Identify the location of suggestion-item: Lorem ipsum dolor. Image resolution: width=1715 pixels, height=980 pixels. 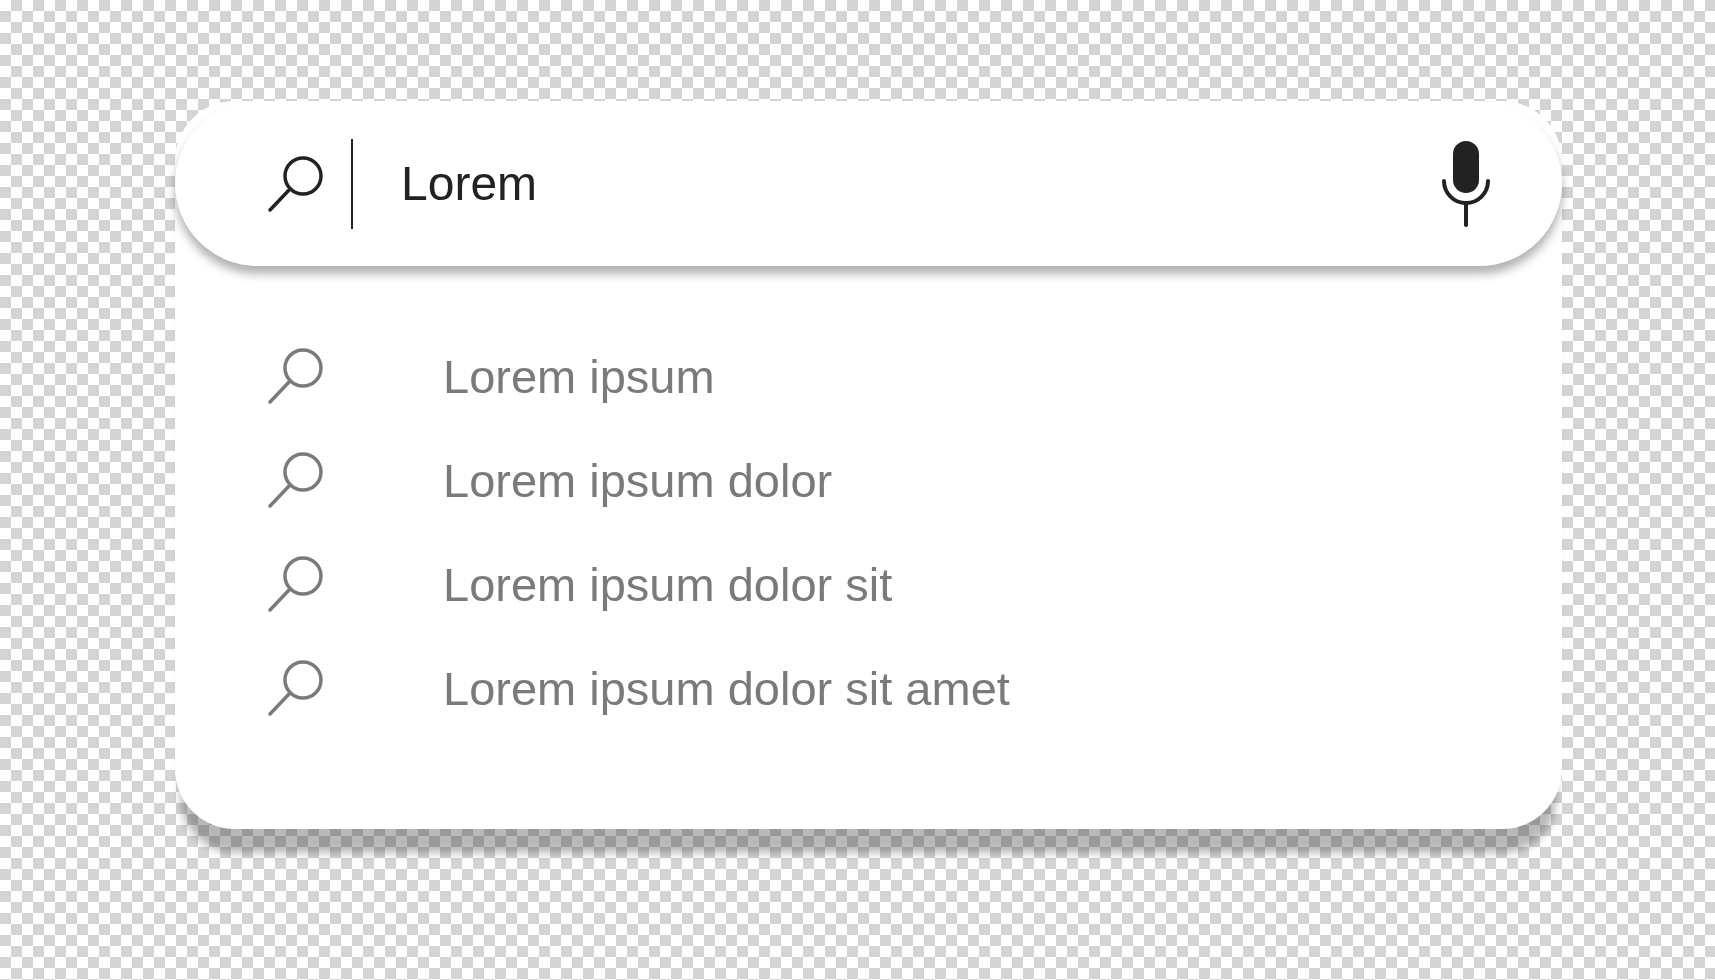
(638, 480).